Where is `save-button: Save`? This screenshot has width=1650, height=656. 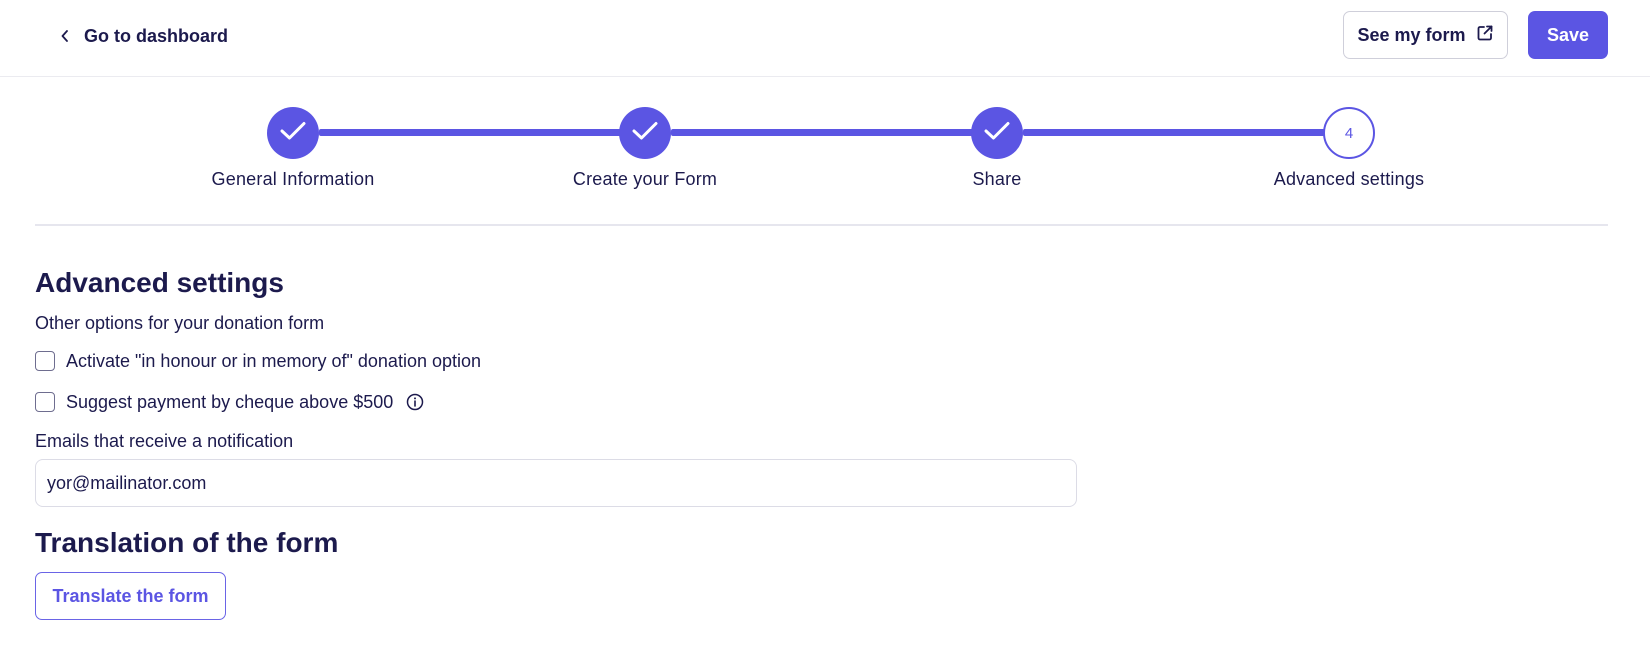 save-button: Save is located at coordinates (1568, 35).